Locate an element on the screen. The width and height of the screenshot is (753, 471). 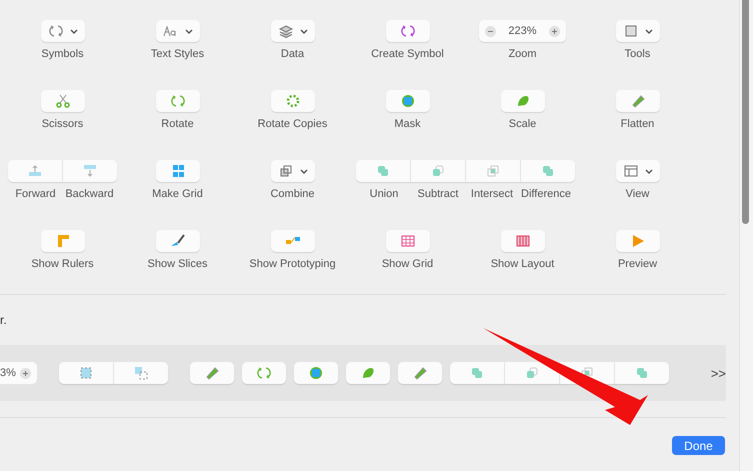
item-label: Show Prototyping is located at coordinates (292, 264).